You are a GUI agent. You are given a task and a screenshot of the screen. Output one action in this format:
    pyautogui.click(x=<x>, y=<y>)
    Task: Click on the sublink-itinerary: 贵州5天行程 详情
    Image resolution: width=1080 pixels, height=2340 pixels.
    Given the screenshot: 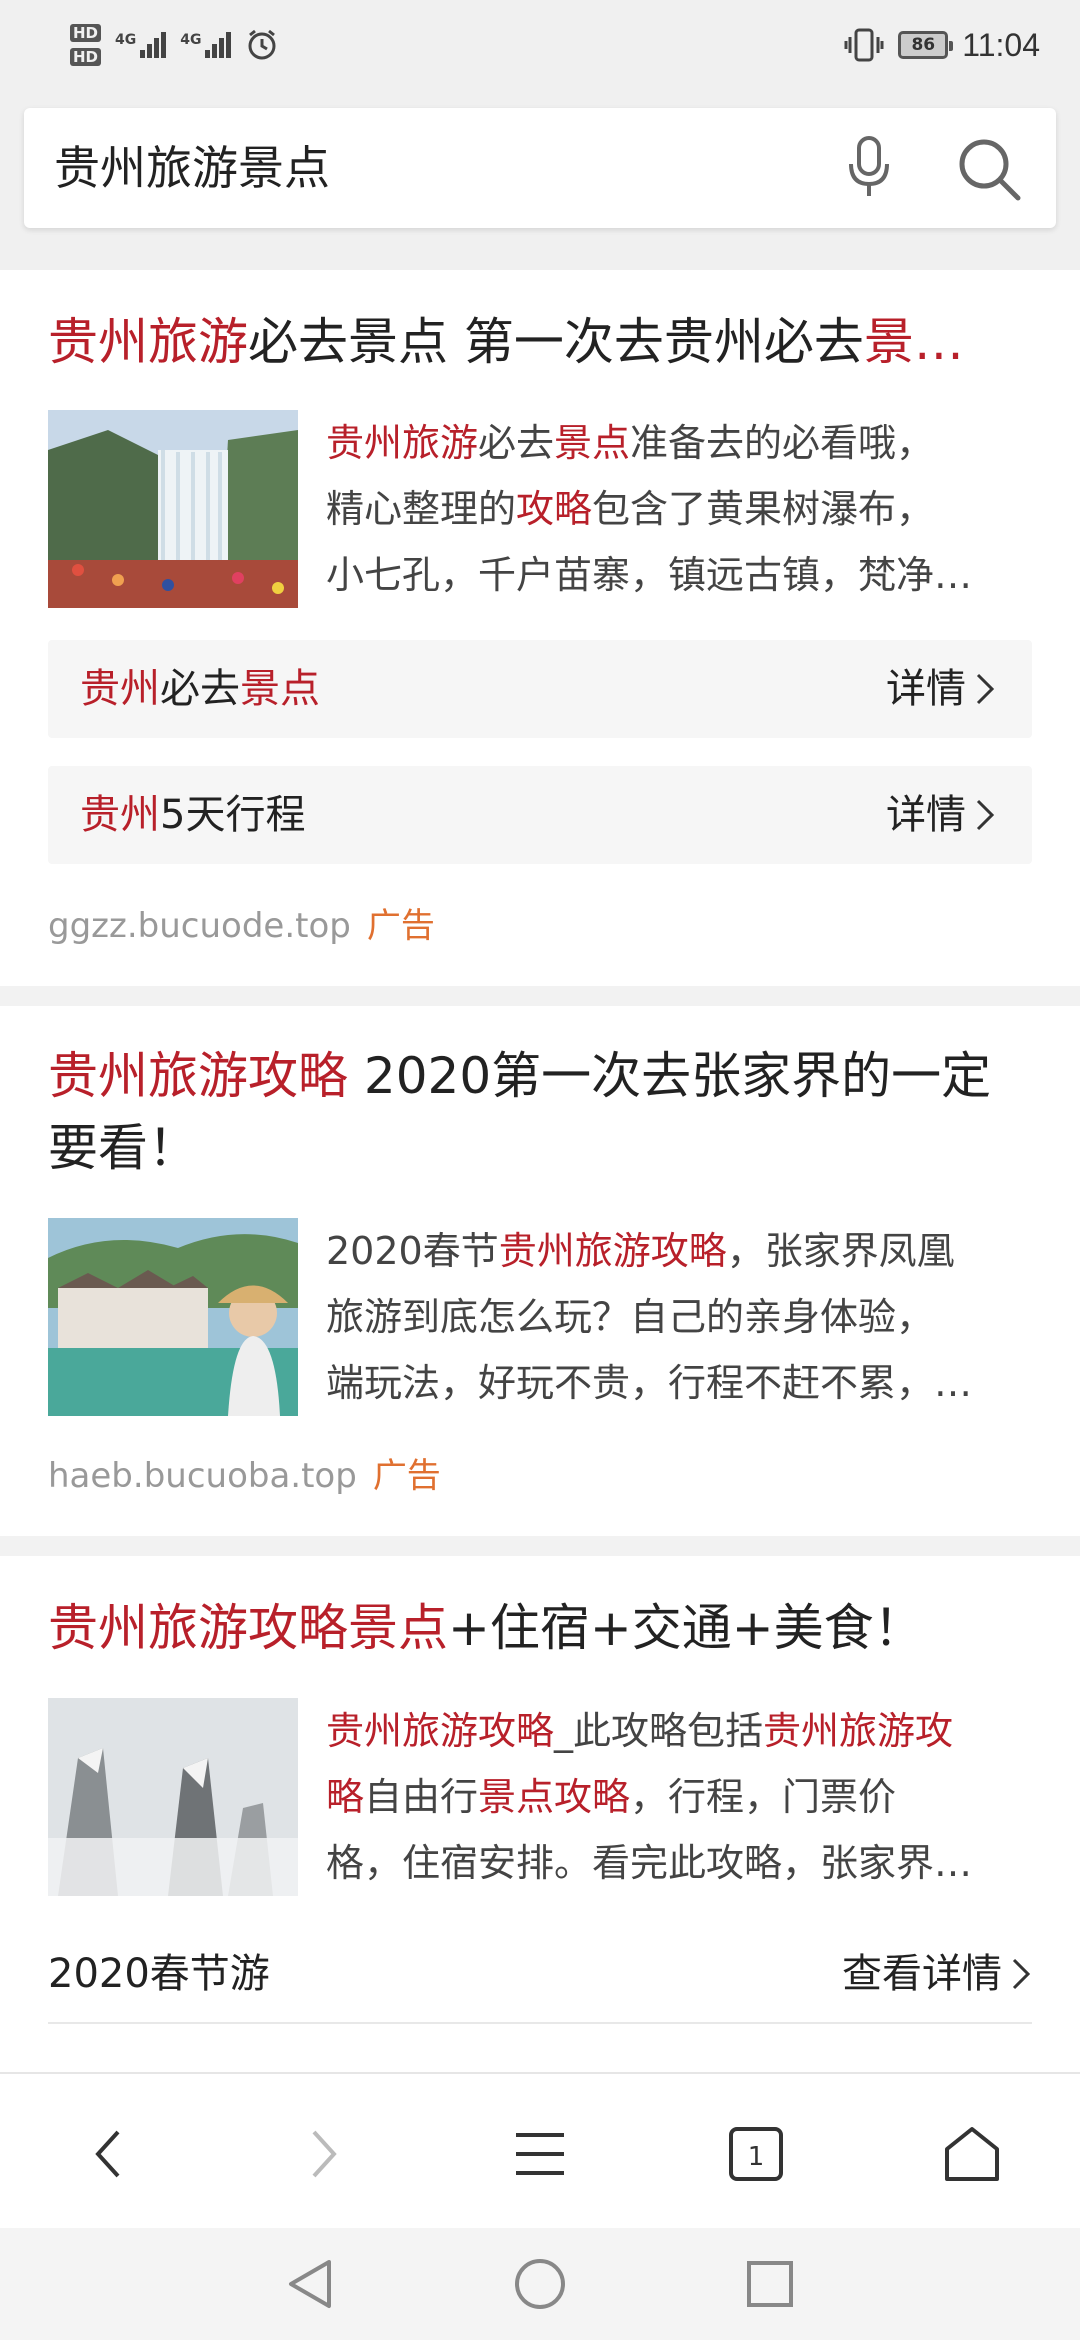 What is the action you would take?
    pyautogui.click(x=540, y=815)
    